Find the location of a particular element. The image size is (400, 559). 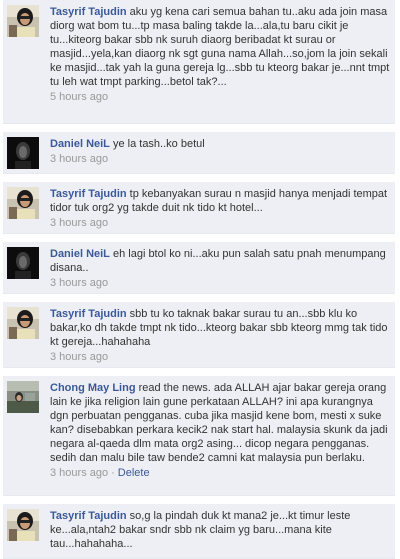

comment-author: Chong May Ling is located at coordinates (93, 388).